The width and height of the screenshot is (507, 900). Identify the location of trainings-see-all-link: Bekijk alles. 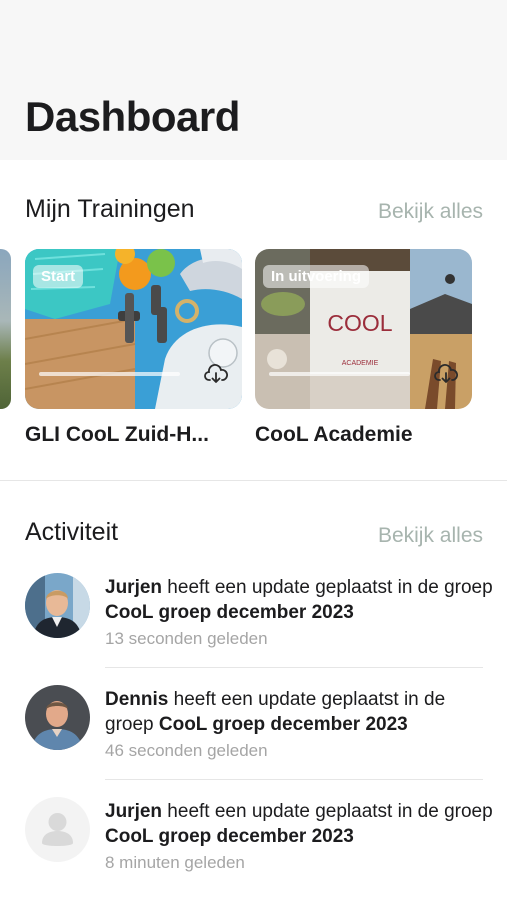
(430, 212).